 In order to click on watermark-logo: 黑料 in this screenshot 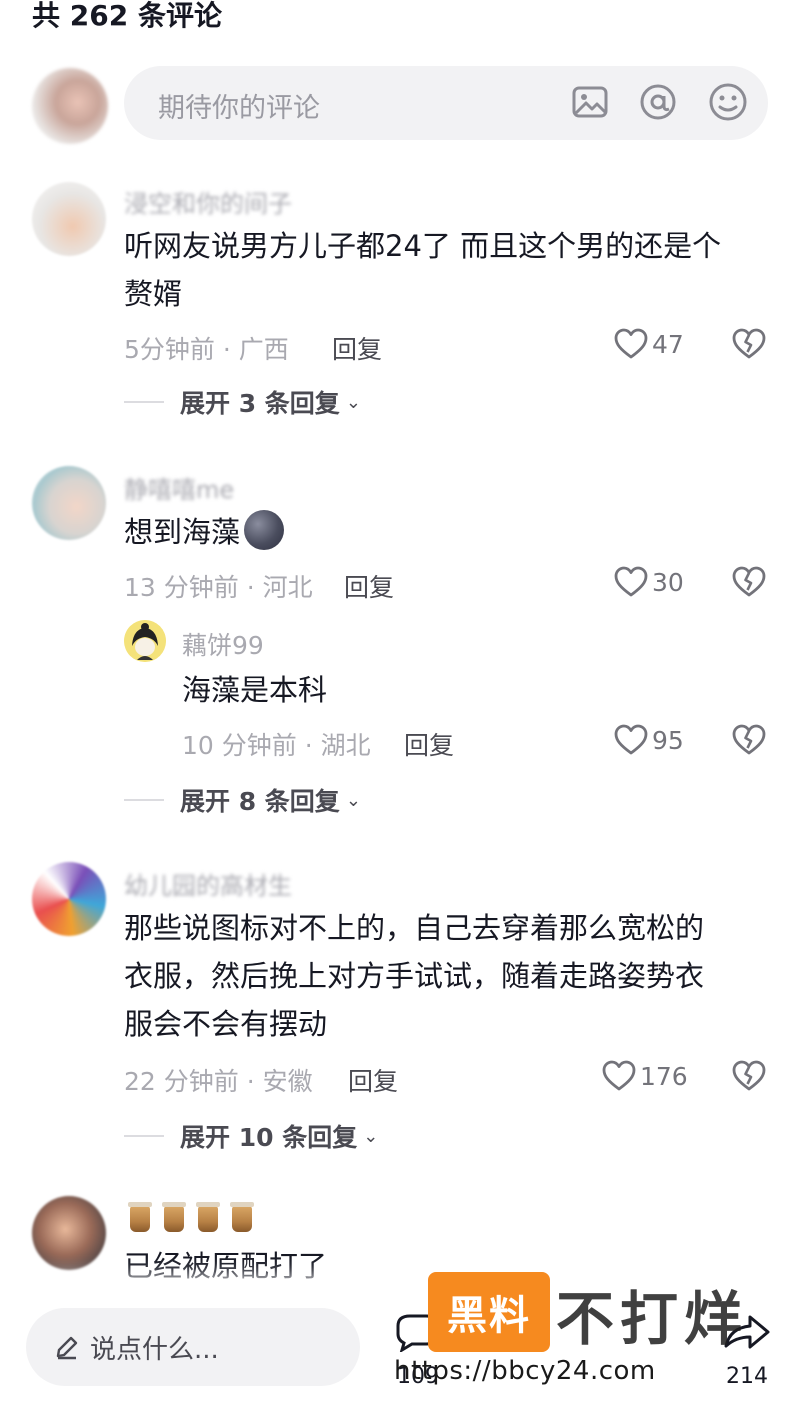, I will do `click(489, 1312)`.